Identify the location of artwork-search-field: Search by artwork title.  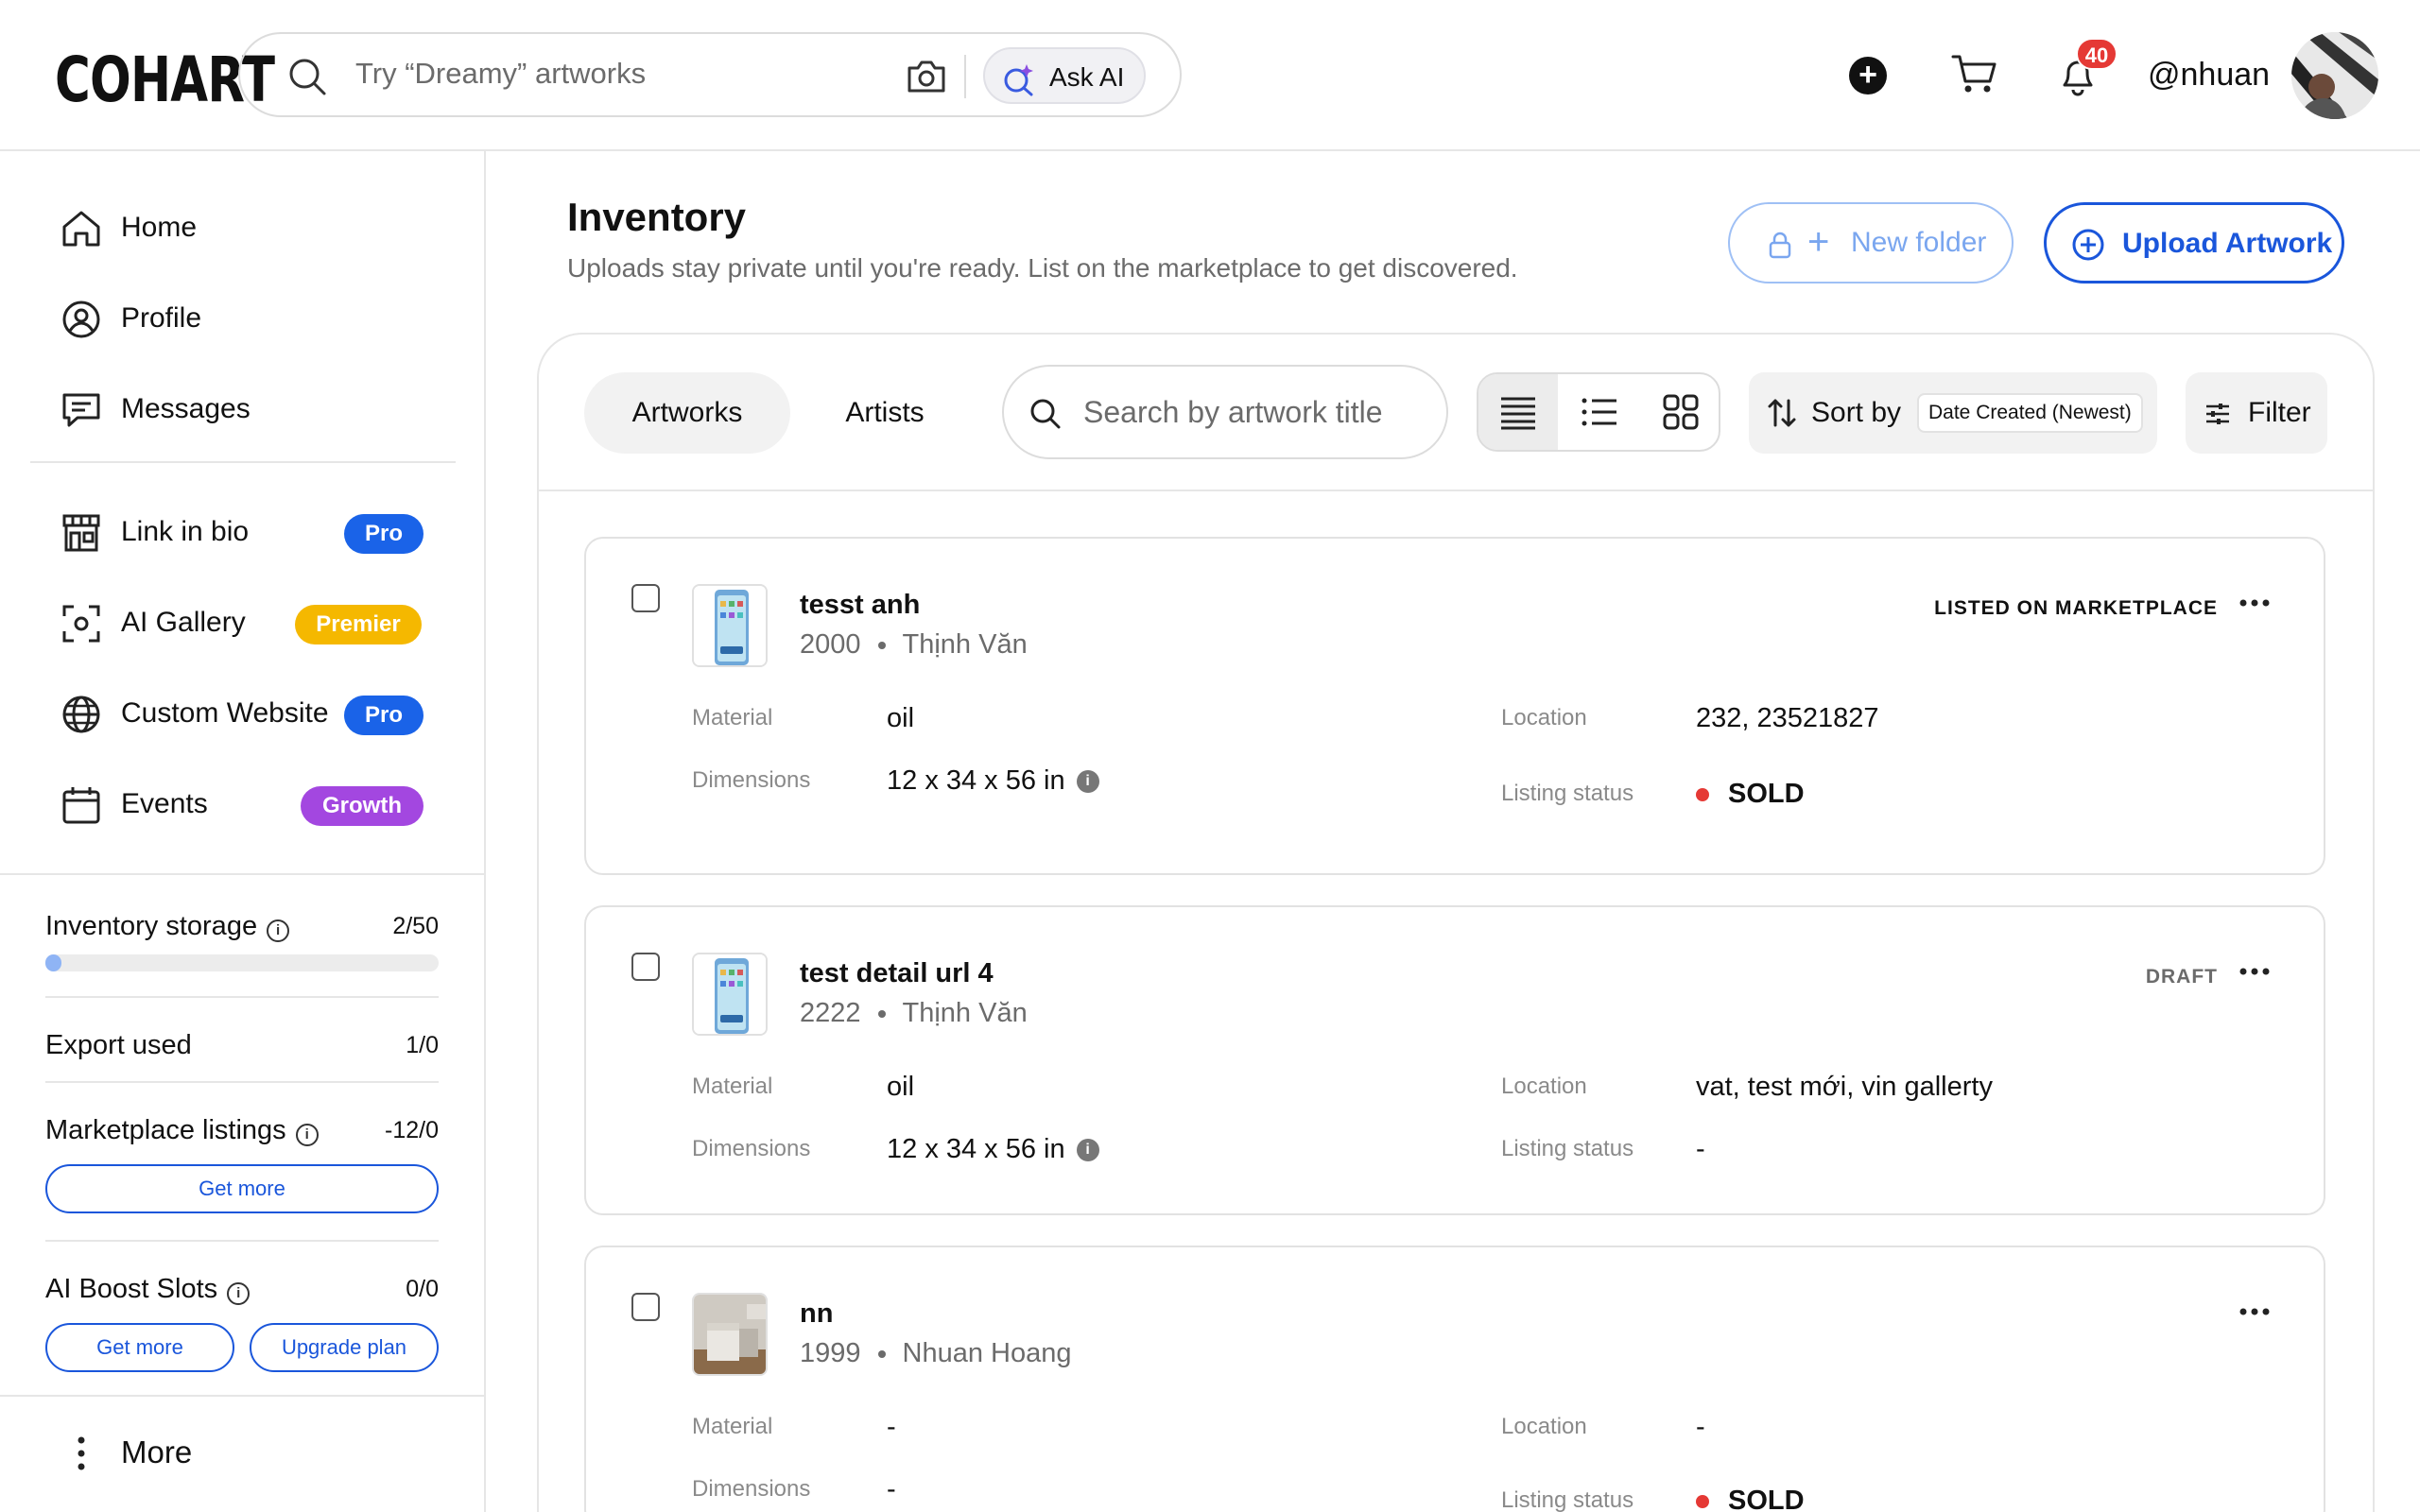
(1225, 412).